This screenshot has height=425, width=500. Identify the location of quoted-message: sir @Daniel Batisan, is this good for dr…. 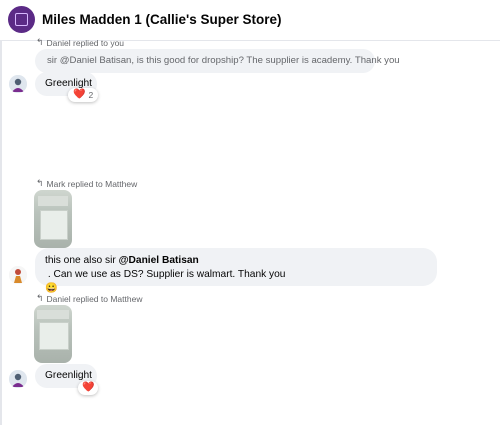
(217, 61).